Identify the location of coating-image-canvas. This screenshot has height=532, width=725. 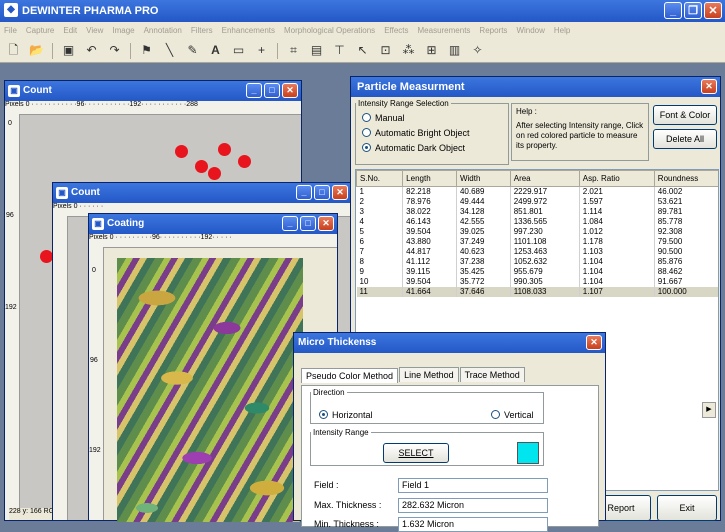
(210, 390).